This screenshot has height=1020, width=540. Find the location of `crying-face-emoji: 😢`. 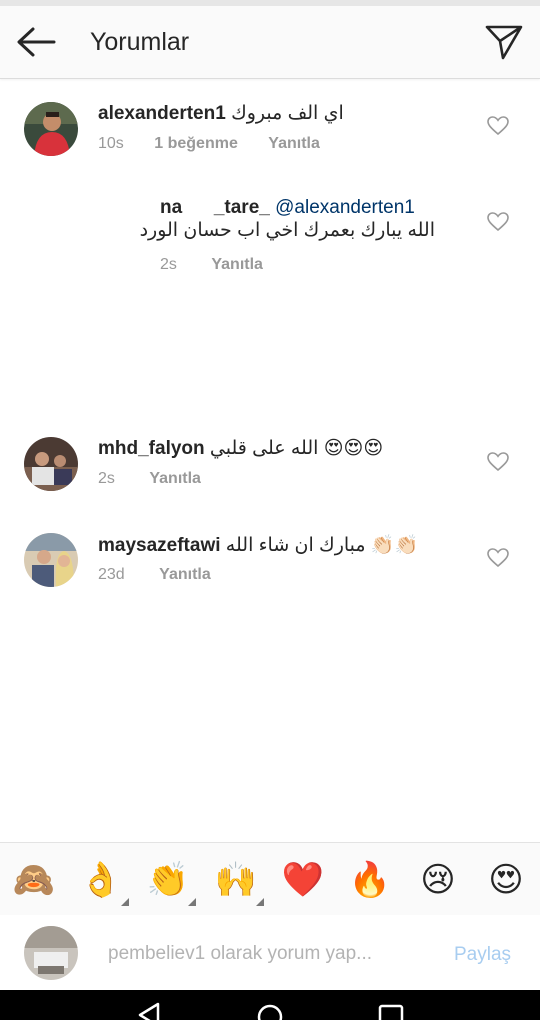

crying-face-emoji: 😢 is located at coordinates (438, 880).